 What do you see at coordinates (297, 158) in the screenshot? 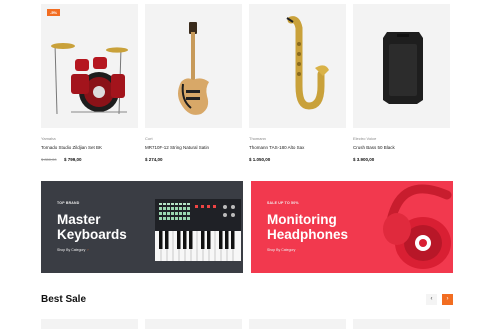
I see `price-row: $ 1.050,00` at bounding box center [297, 158].